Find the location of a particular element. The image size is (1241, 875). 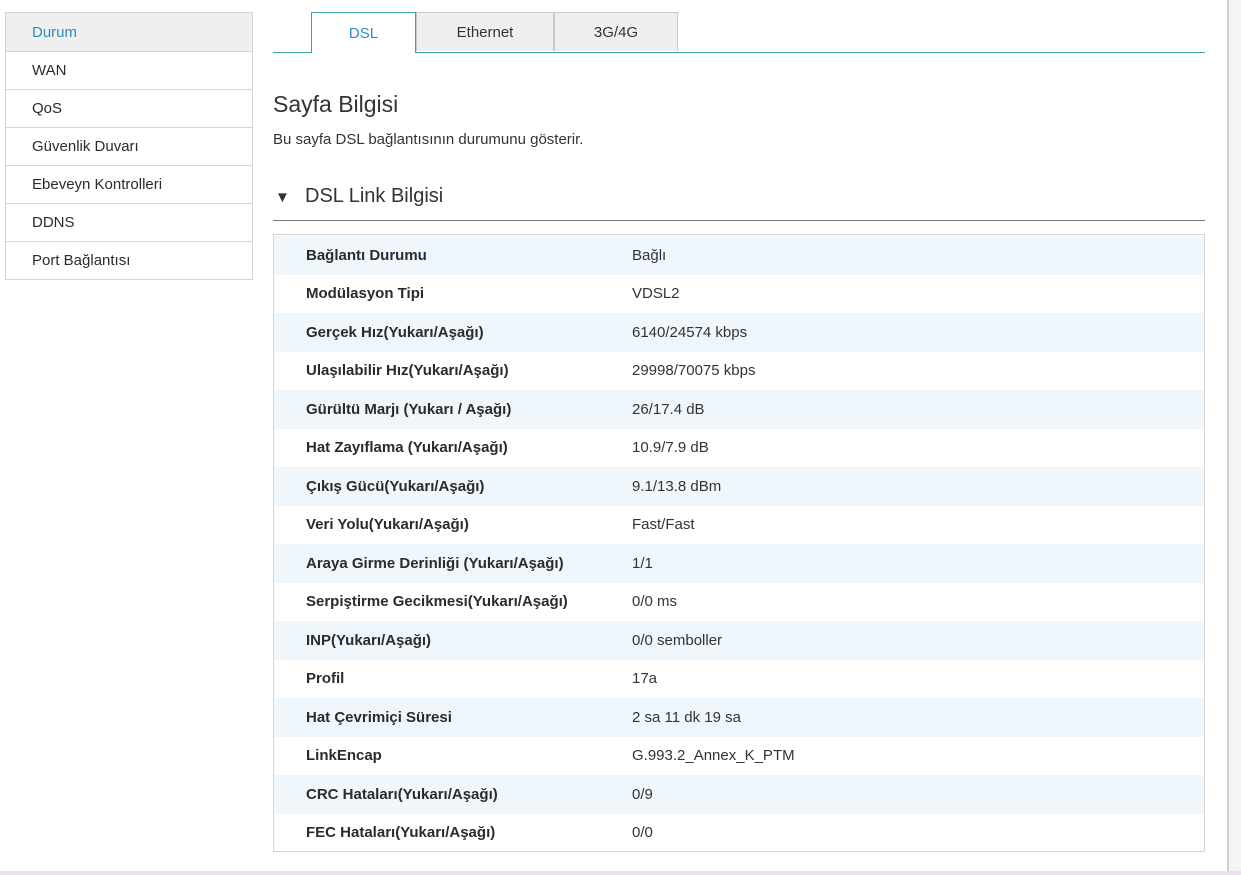

row-value: 0/0 semboller is located at coordinates (677, 640).